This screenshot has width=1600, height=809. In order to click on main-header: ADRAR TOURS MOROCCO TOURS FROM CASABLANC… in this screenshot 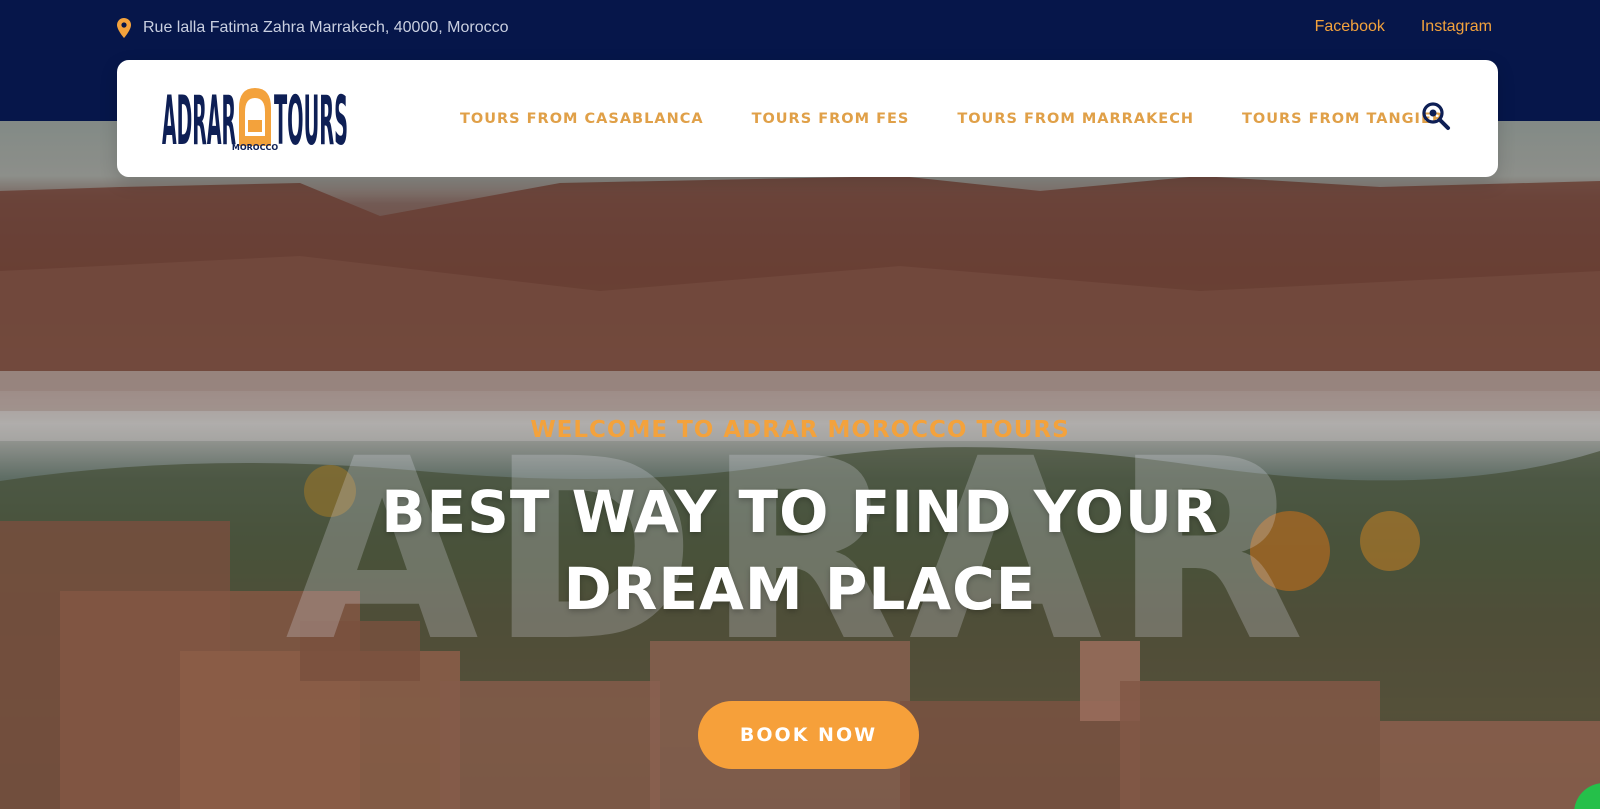, I will do `click(807, 118)`.